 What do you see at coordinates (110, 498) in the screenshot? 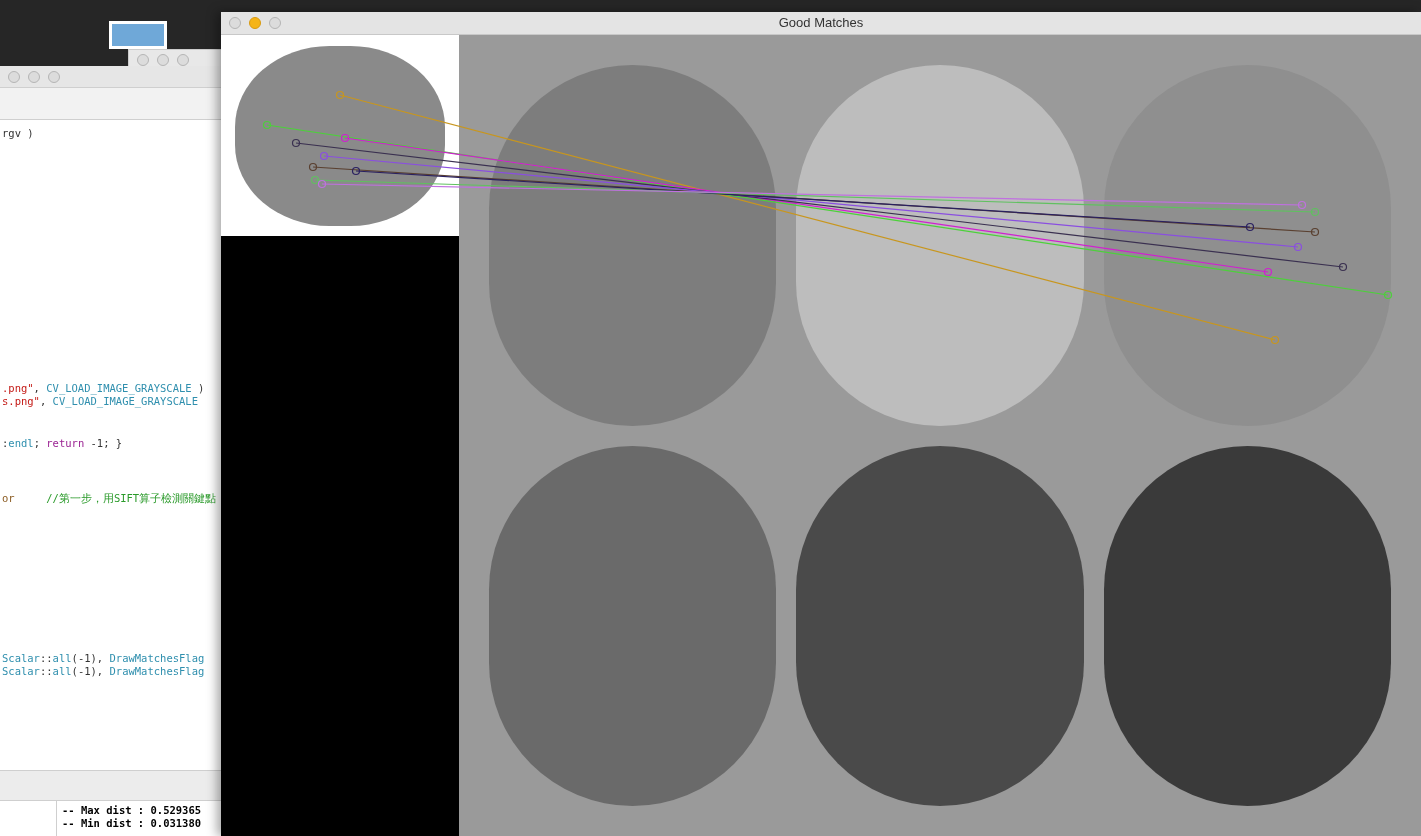
I see `code-line: or //第一步，用SIFT算子檢測關鍵點` at bounding box center [110, 498].